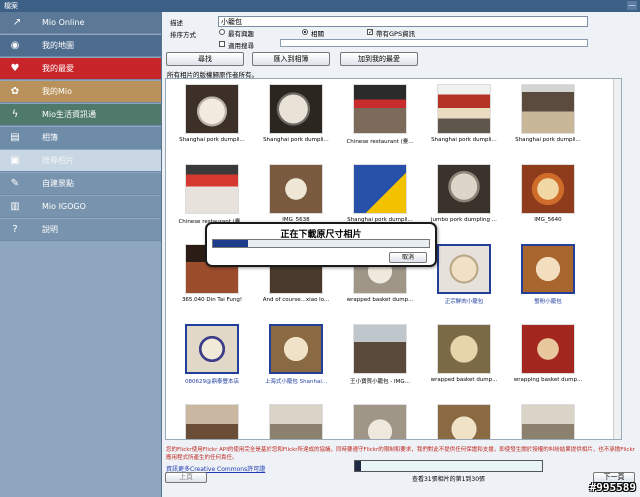  What do you see at coordinates (15, 229) in the screenshot?
I see `question-icon: ?` at bounding box center [15, 229].